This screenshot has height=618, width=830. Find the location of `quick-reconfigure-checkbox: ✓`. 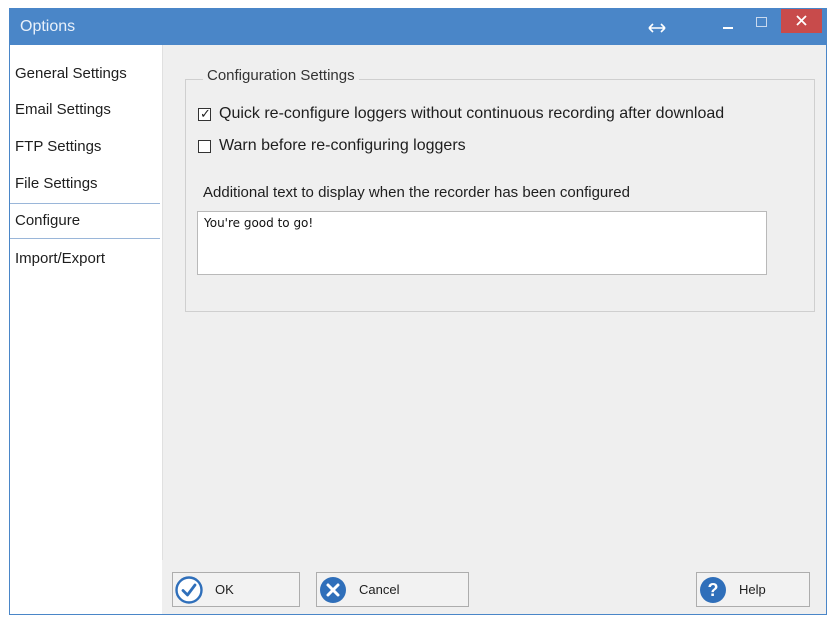

quick-reconfigure-checkbox: ✓ is located at coordinates (204, 113).